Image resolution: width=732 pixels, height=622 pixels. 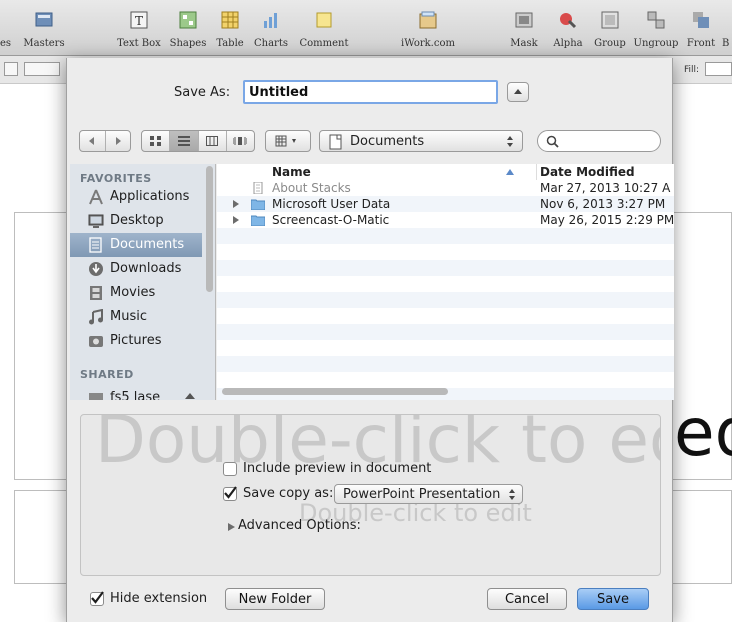 I want to click on toolbar-shapes-button: Shapes, so click(x=188, y=28).